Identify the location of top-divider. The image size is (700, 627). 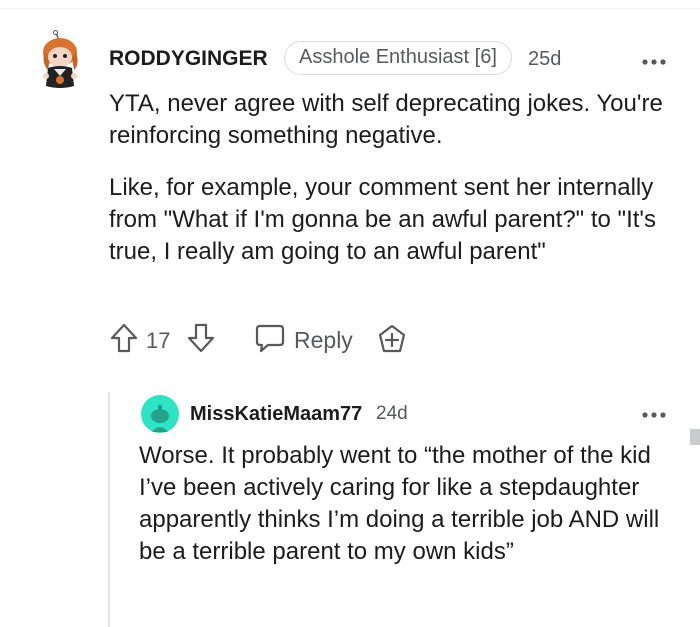
(350, 8).